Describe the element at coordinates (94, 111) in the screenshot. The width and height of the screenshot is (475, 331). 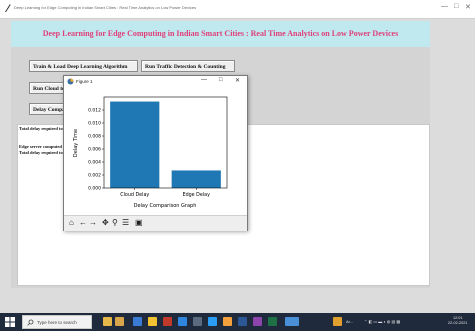
I see `y-tick-label: 0.012` at that location.